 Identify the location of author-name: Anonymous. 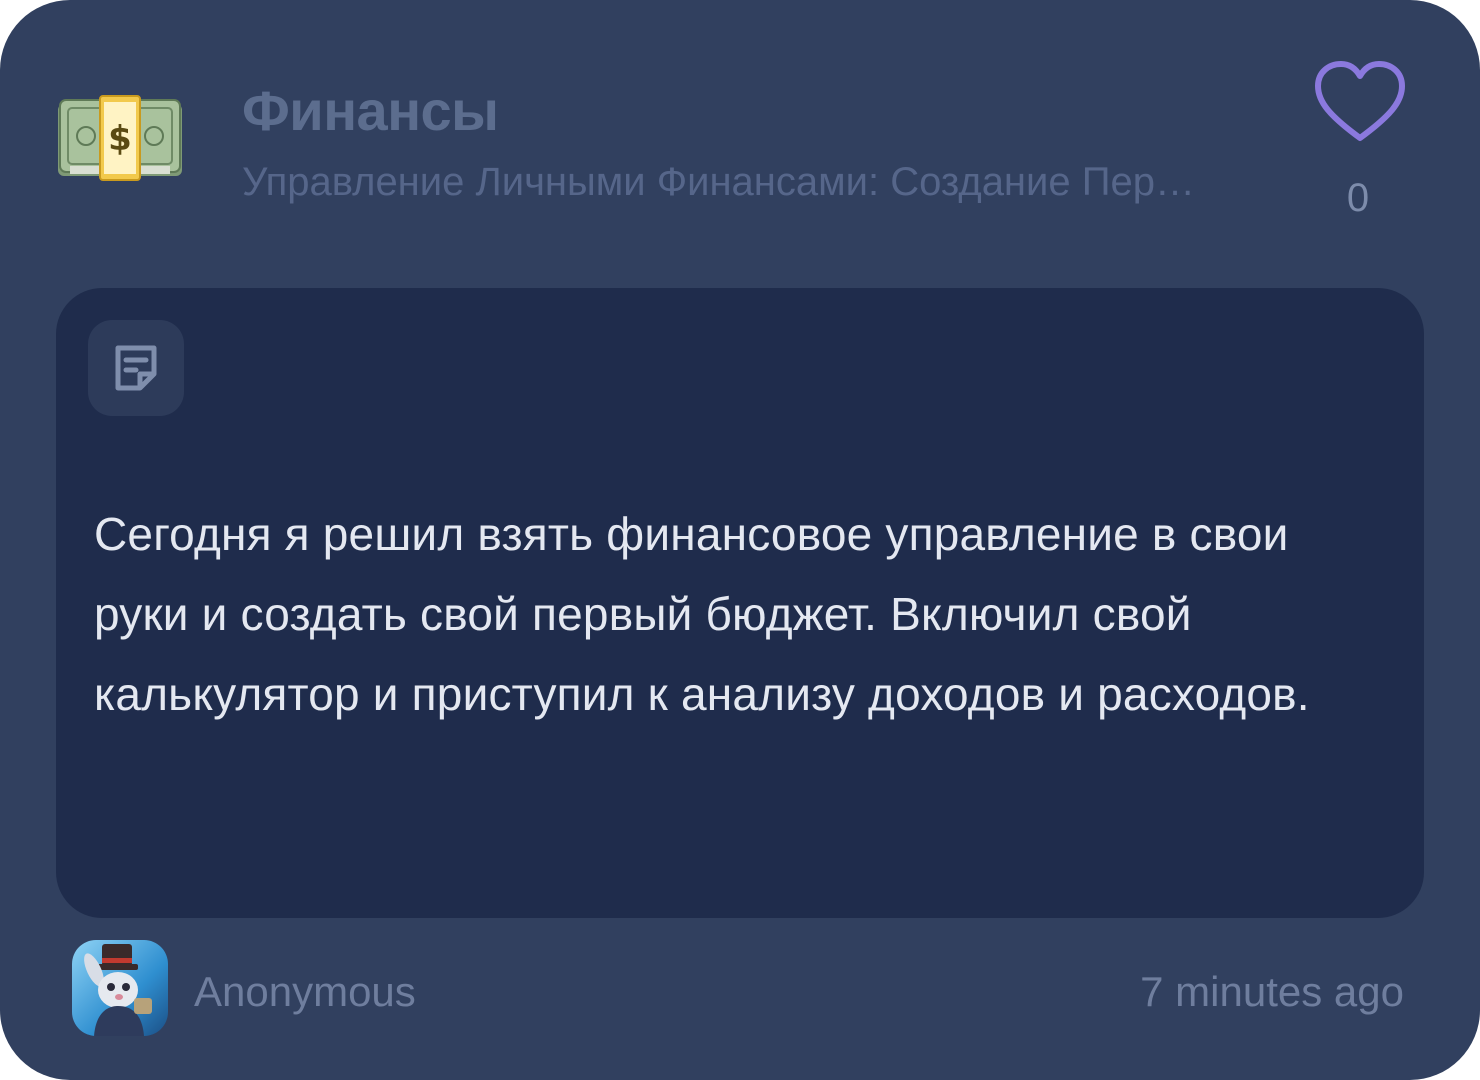
(305, 992).